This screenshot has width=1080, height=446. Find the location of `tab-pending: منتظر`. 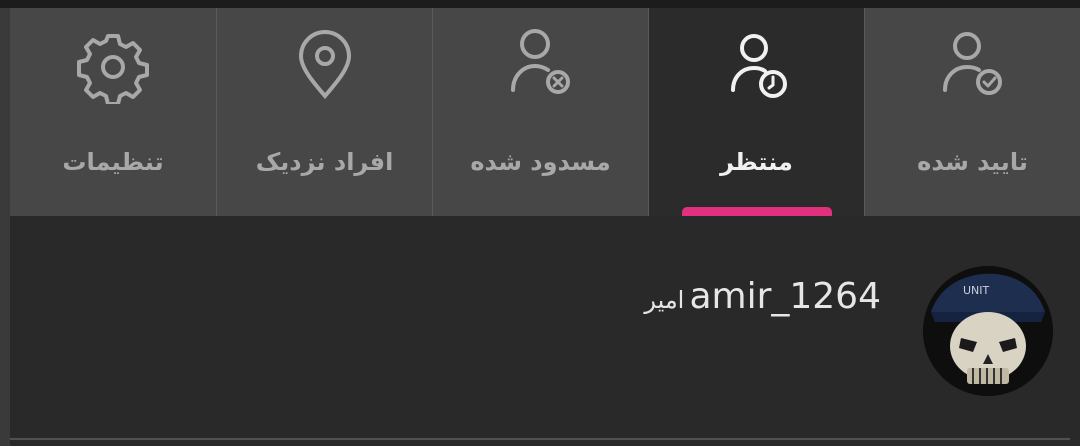

tab-pending: منتظر is located at coordinates (757, 112).